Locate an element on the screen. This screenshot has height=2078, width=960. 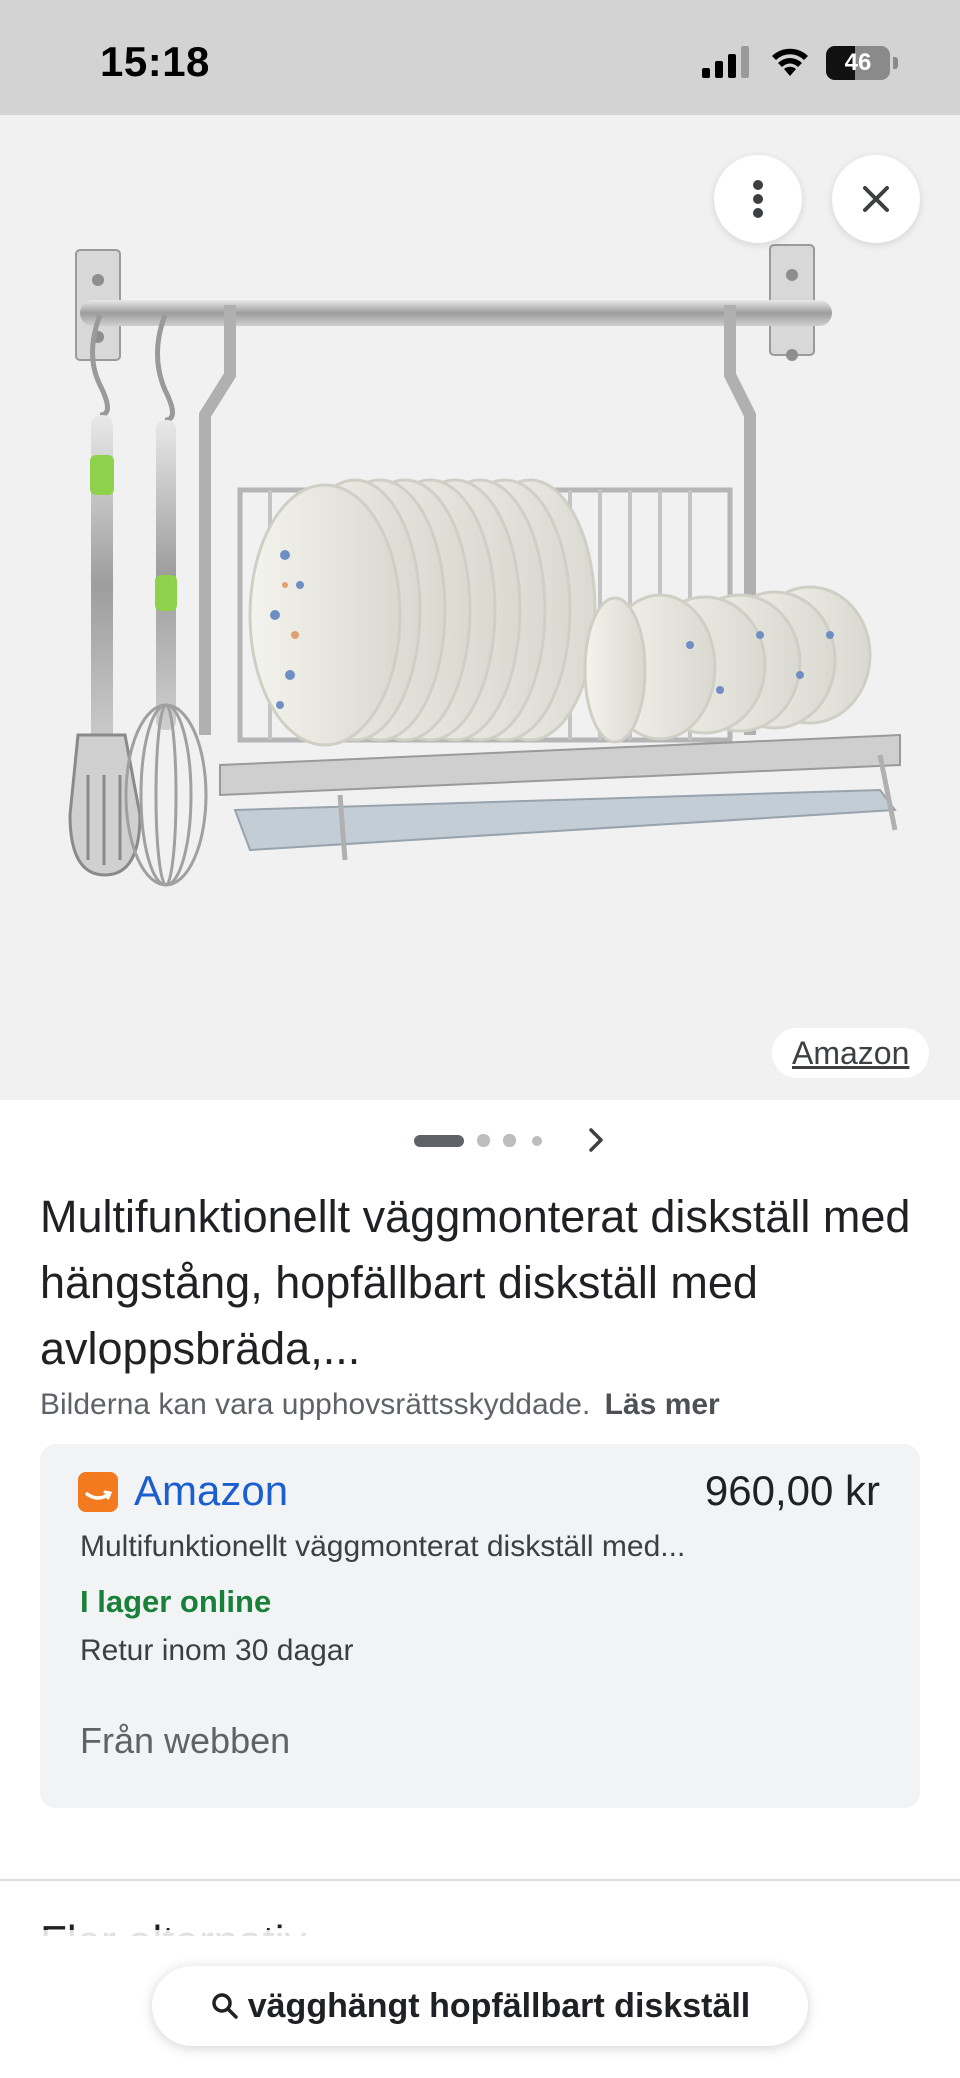
price: 960,00 kr is located at coordinates (792, 1490).